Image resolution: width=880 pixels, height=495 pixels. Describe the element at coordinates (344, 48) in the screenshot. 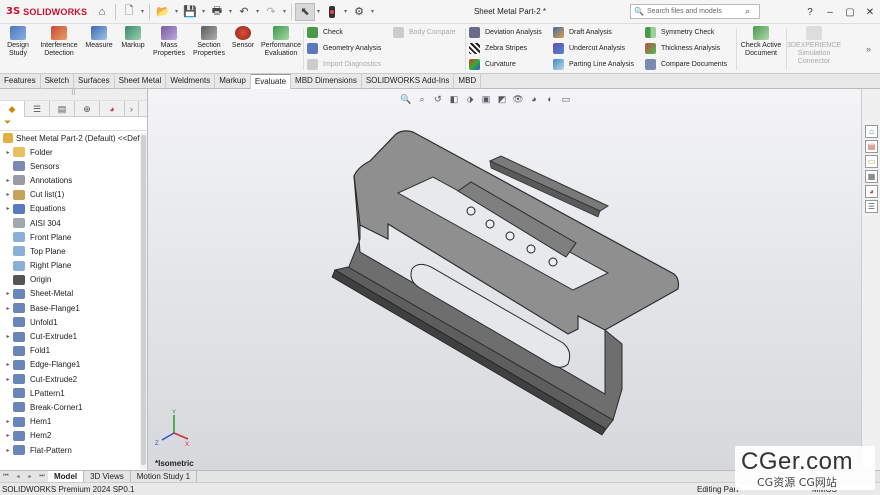

I see `geometry-analysis-button: Geometry Analysis` at that location.